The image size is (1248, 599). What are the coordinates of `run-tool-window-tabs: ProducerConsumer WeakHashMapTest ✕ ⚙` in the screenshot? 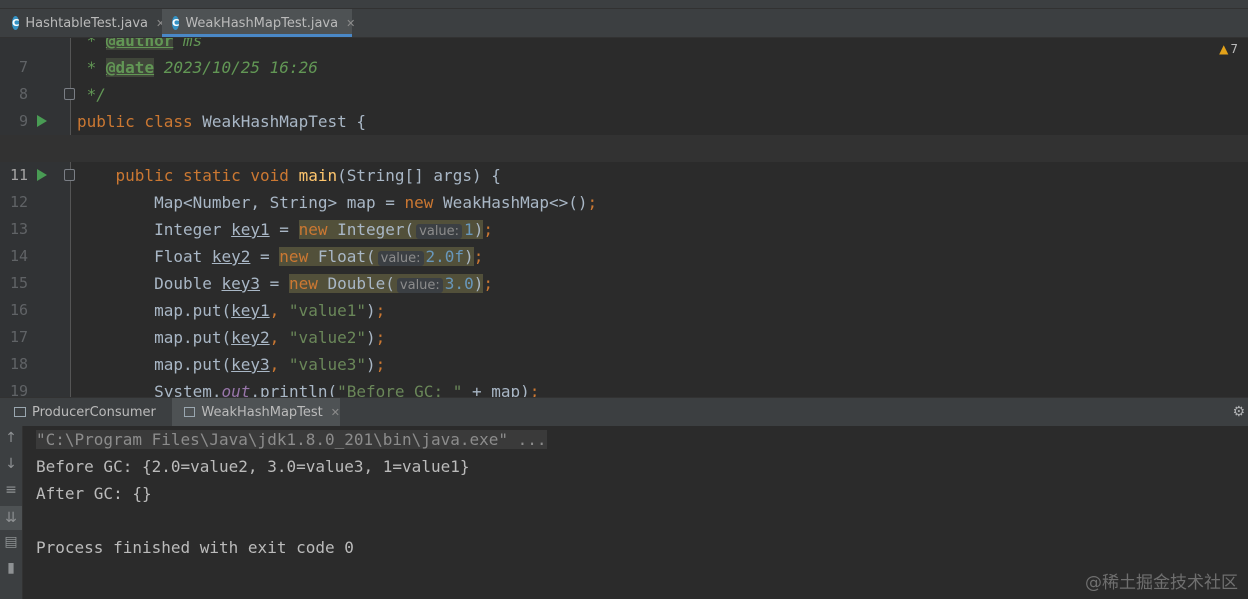 It's located at (624, 412).